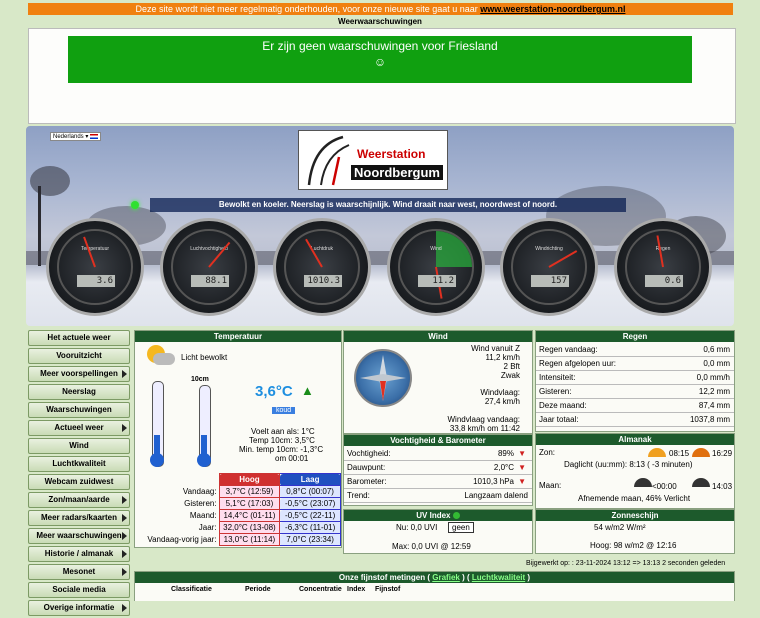 Image resolution: width=760 pixels, height=618 pixels. What do you see at coordinates (714, 405) in the screenshot?
I see `rain-value: 87,4 mm` at bounding box center [714, 405].